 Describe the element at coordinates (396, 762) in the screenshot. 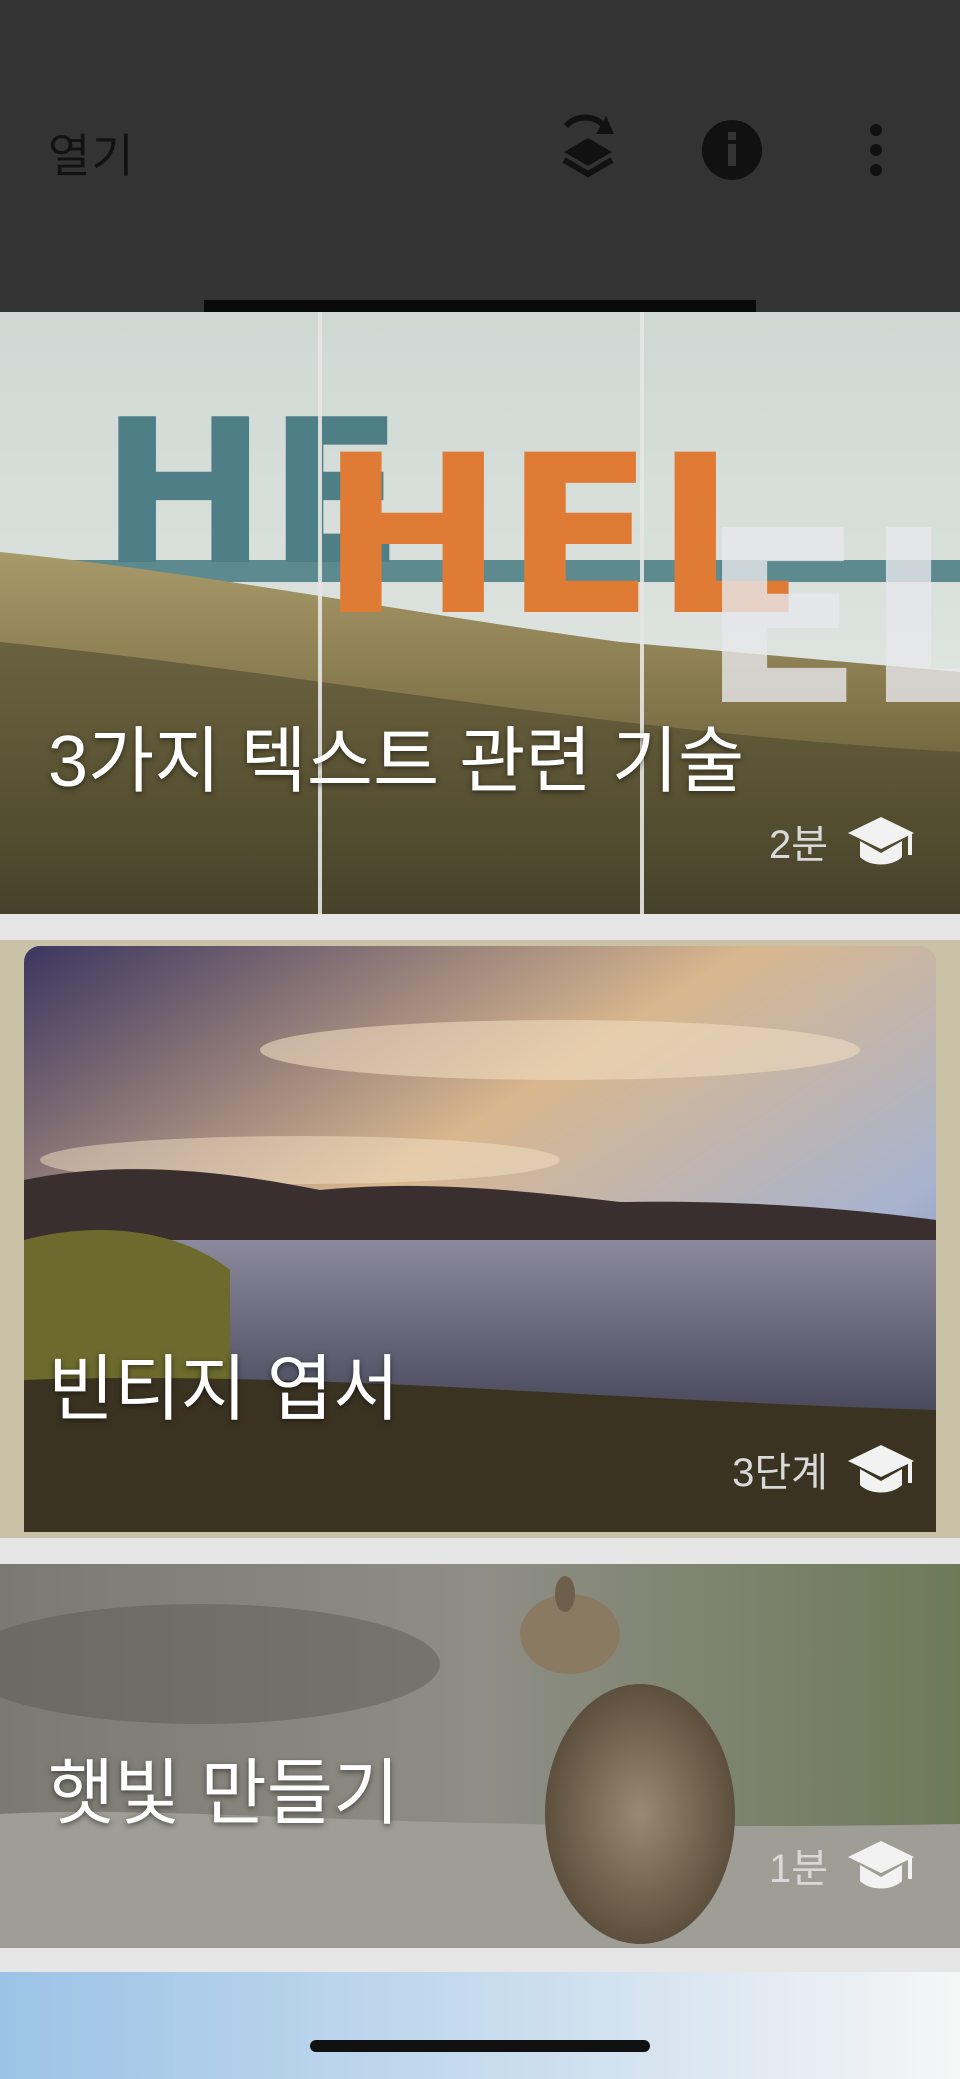

I see `card-title: 3가지 텍스트 관련 기술` at that location.